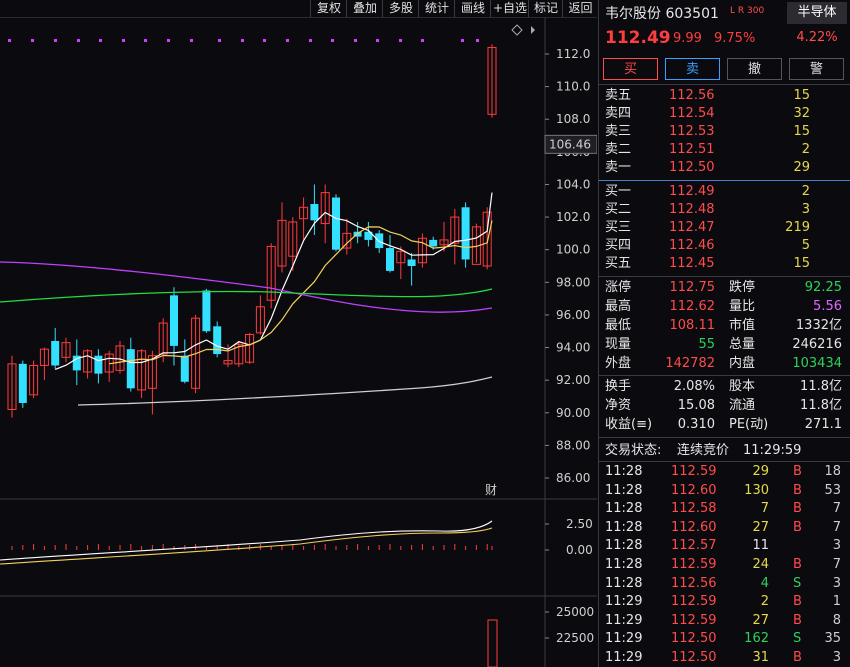 The height and width of the screenshot is (667, 850). What do you see at coordinates (694, 509) in the screenshot?
I see `tick-price: 112.58` at bounding box center [694, 509].